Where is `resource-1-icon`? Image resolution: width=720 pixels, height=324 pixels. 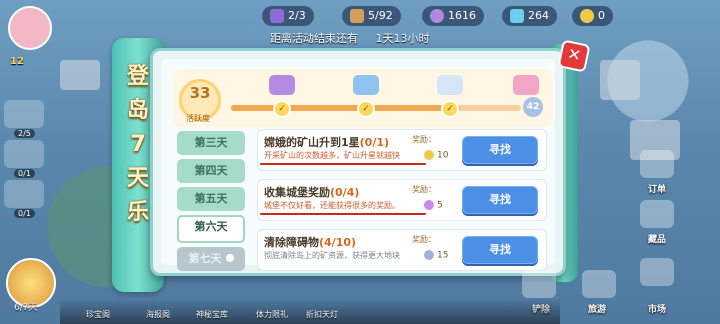
resource-1-icon is located at coordinates (277, 16).